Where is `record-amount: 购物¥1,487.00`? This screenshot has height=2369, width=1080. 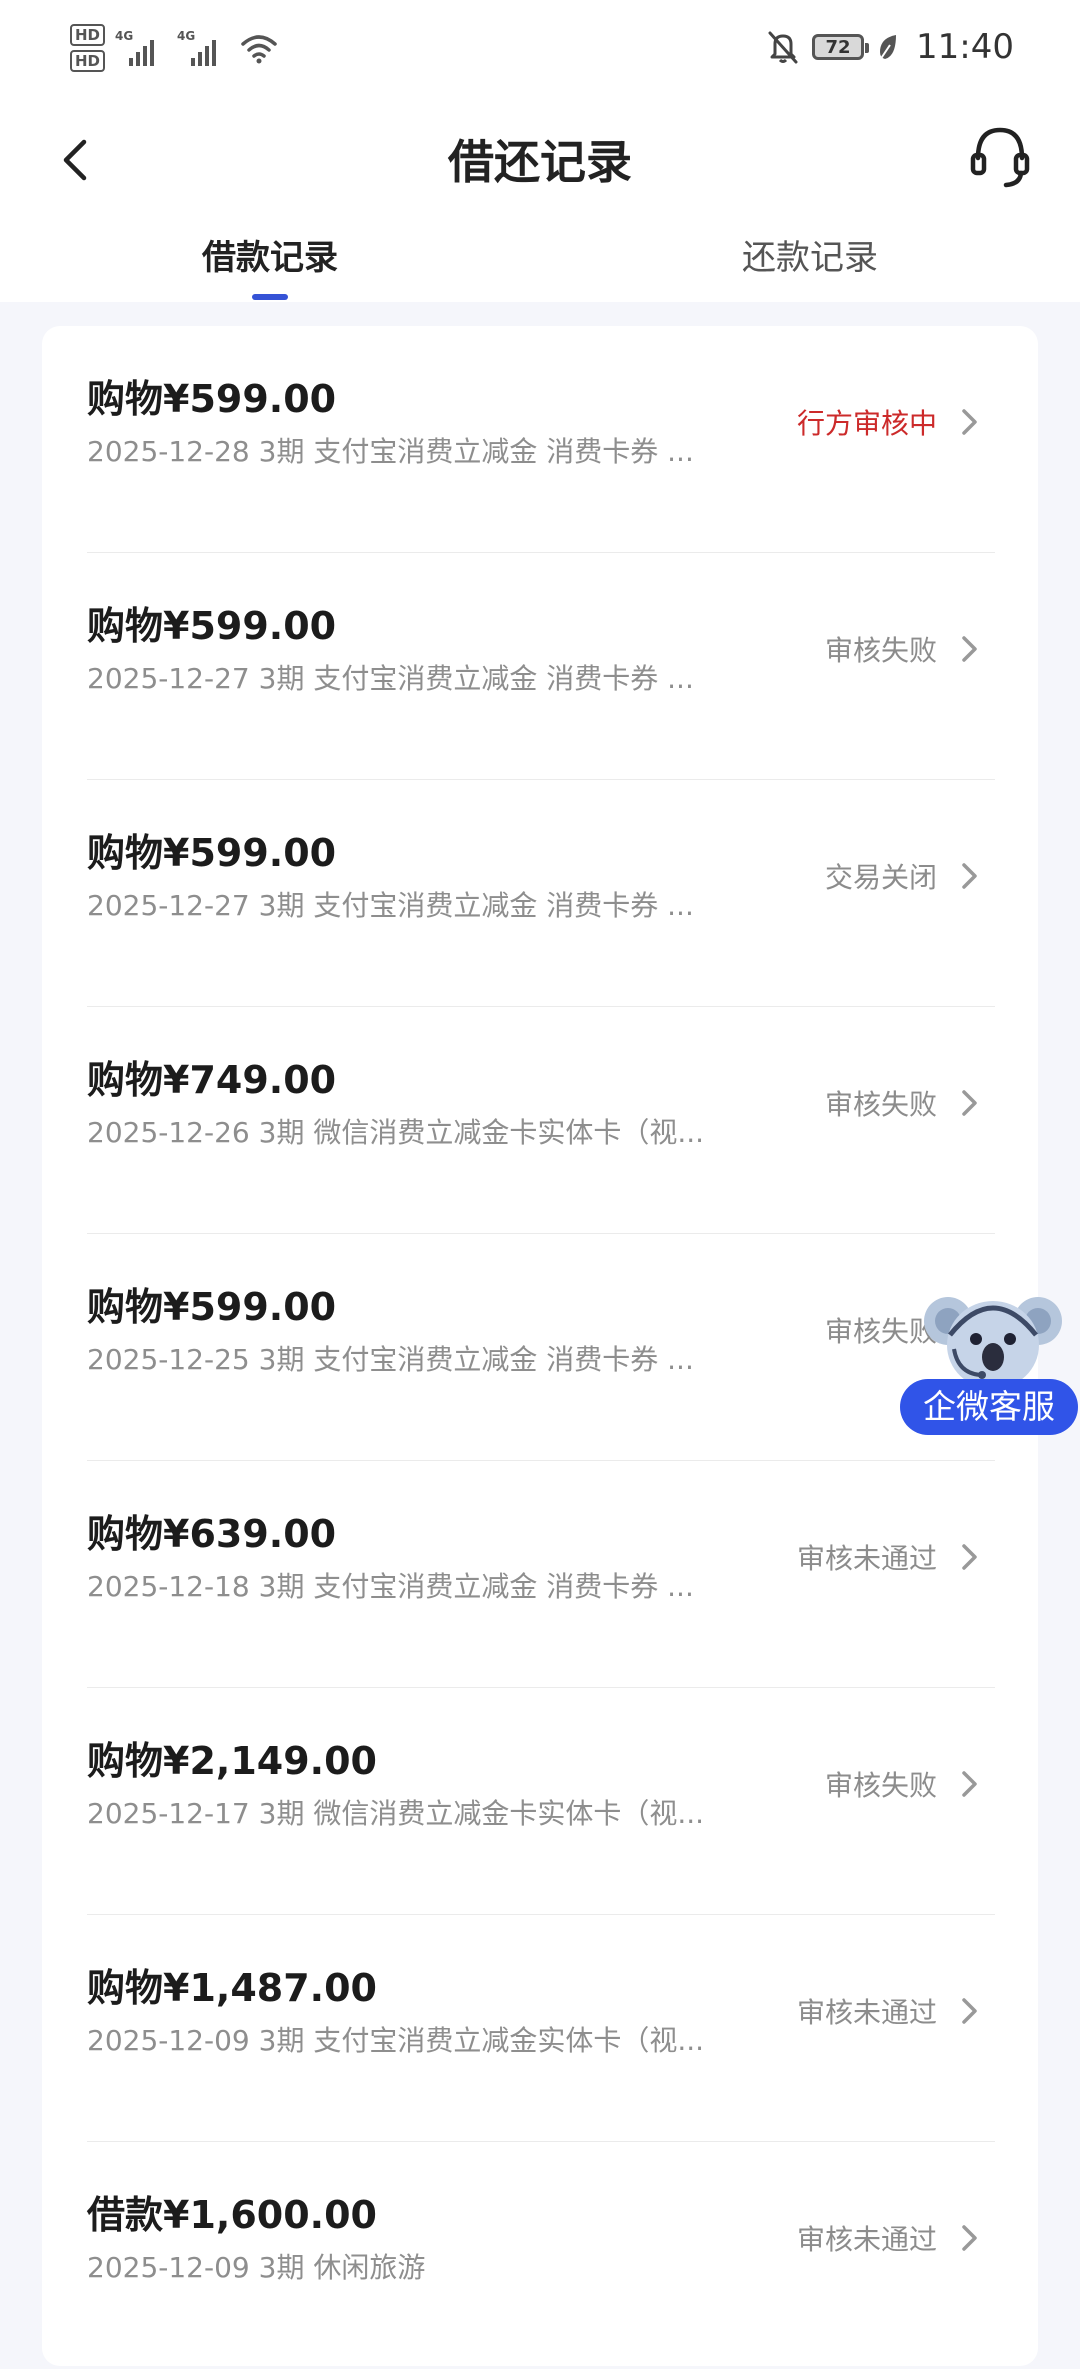 record-amount: 购物¥1,487.00 is located at coordinates (232, 1988).